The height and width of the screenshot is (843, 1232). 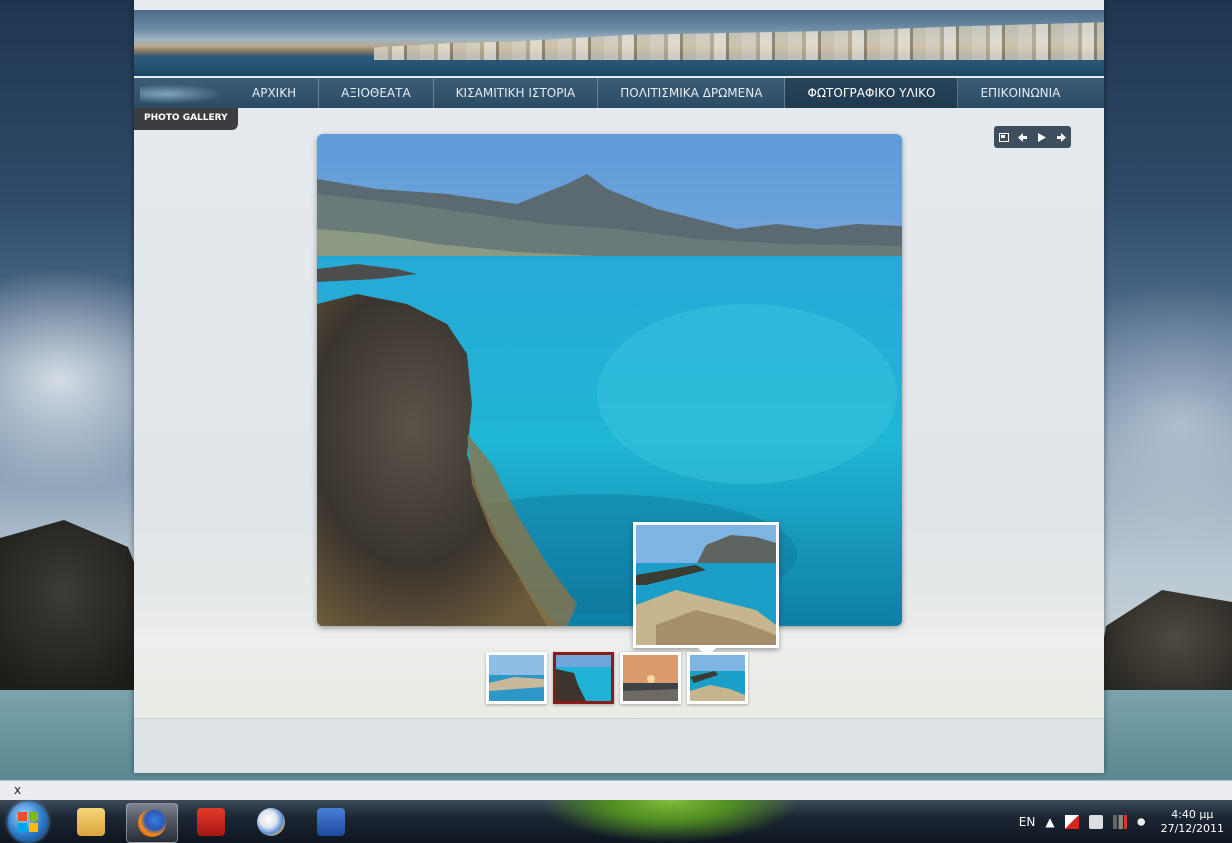 I want to click on play-icon, so click(x=1042, y=137).